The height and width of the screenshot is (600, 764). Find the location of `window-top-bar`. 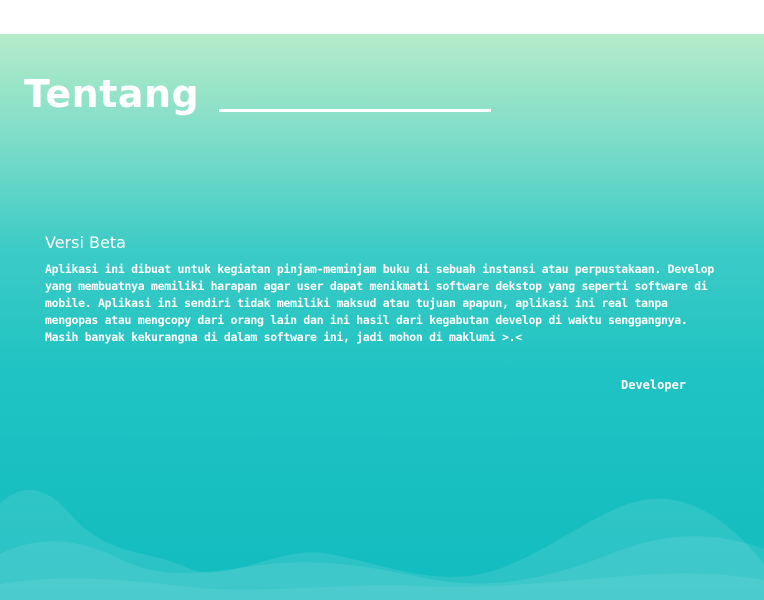

window-top-bar is located at coordinates (382, 17).